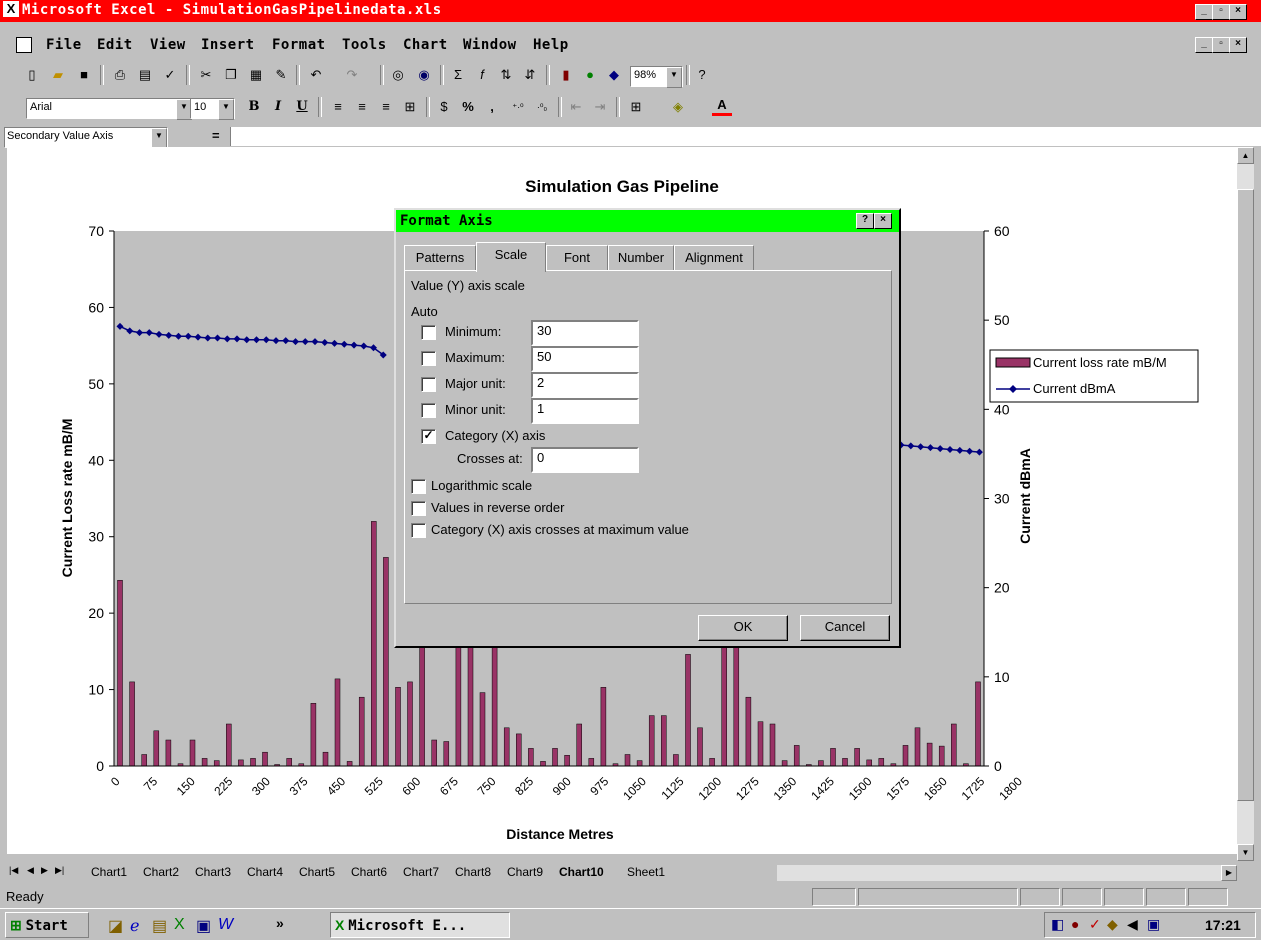  Describe the element at coordinates (511, 257) in the screenshot. I see `tab-scale: Scale` at that location.